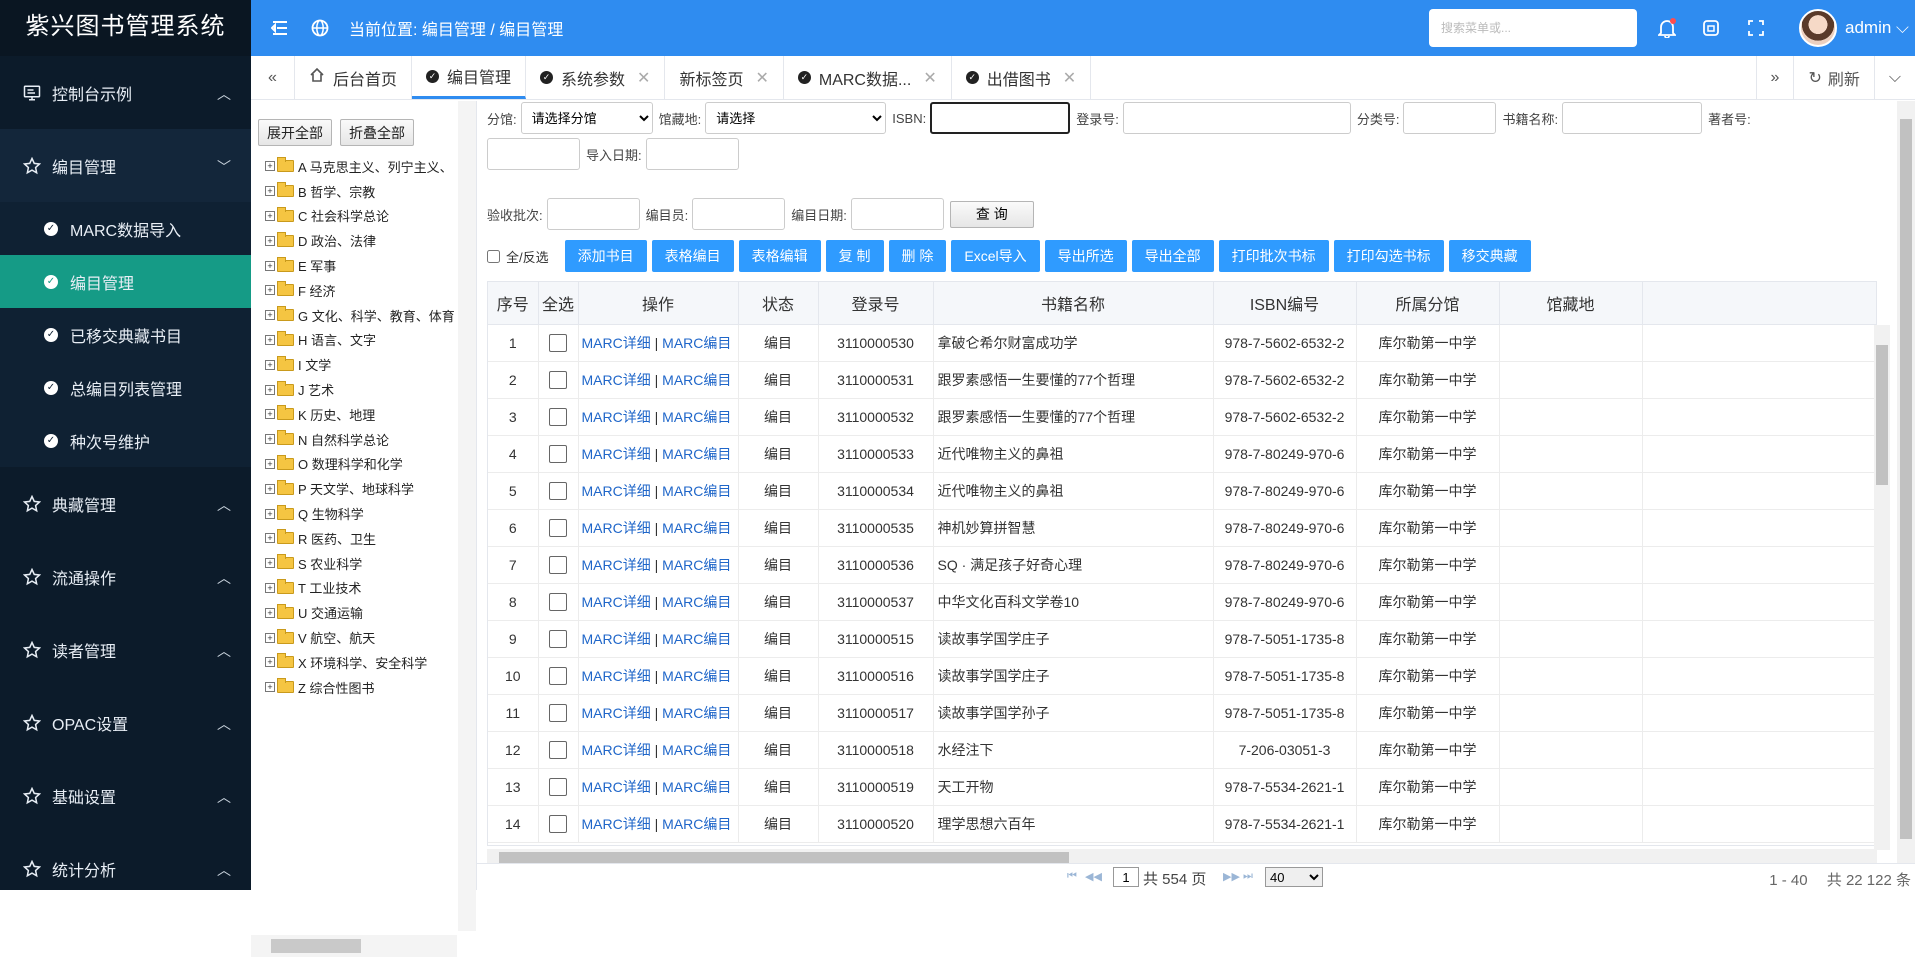 The image size is (1915, 957). What do you see at coordinates (125, 868) in the screenshot?
I see `sidebar-group-7: 统计分析 ︿` at bounding box center [125, 868].